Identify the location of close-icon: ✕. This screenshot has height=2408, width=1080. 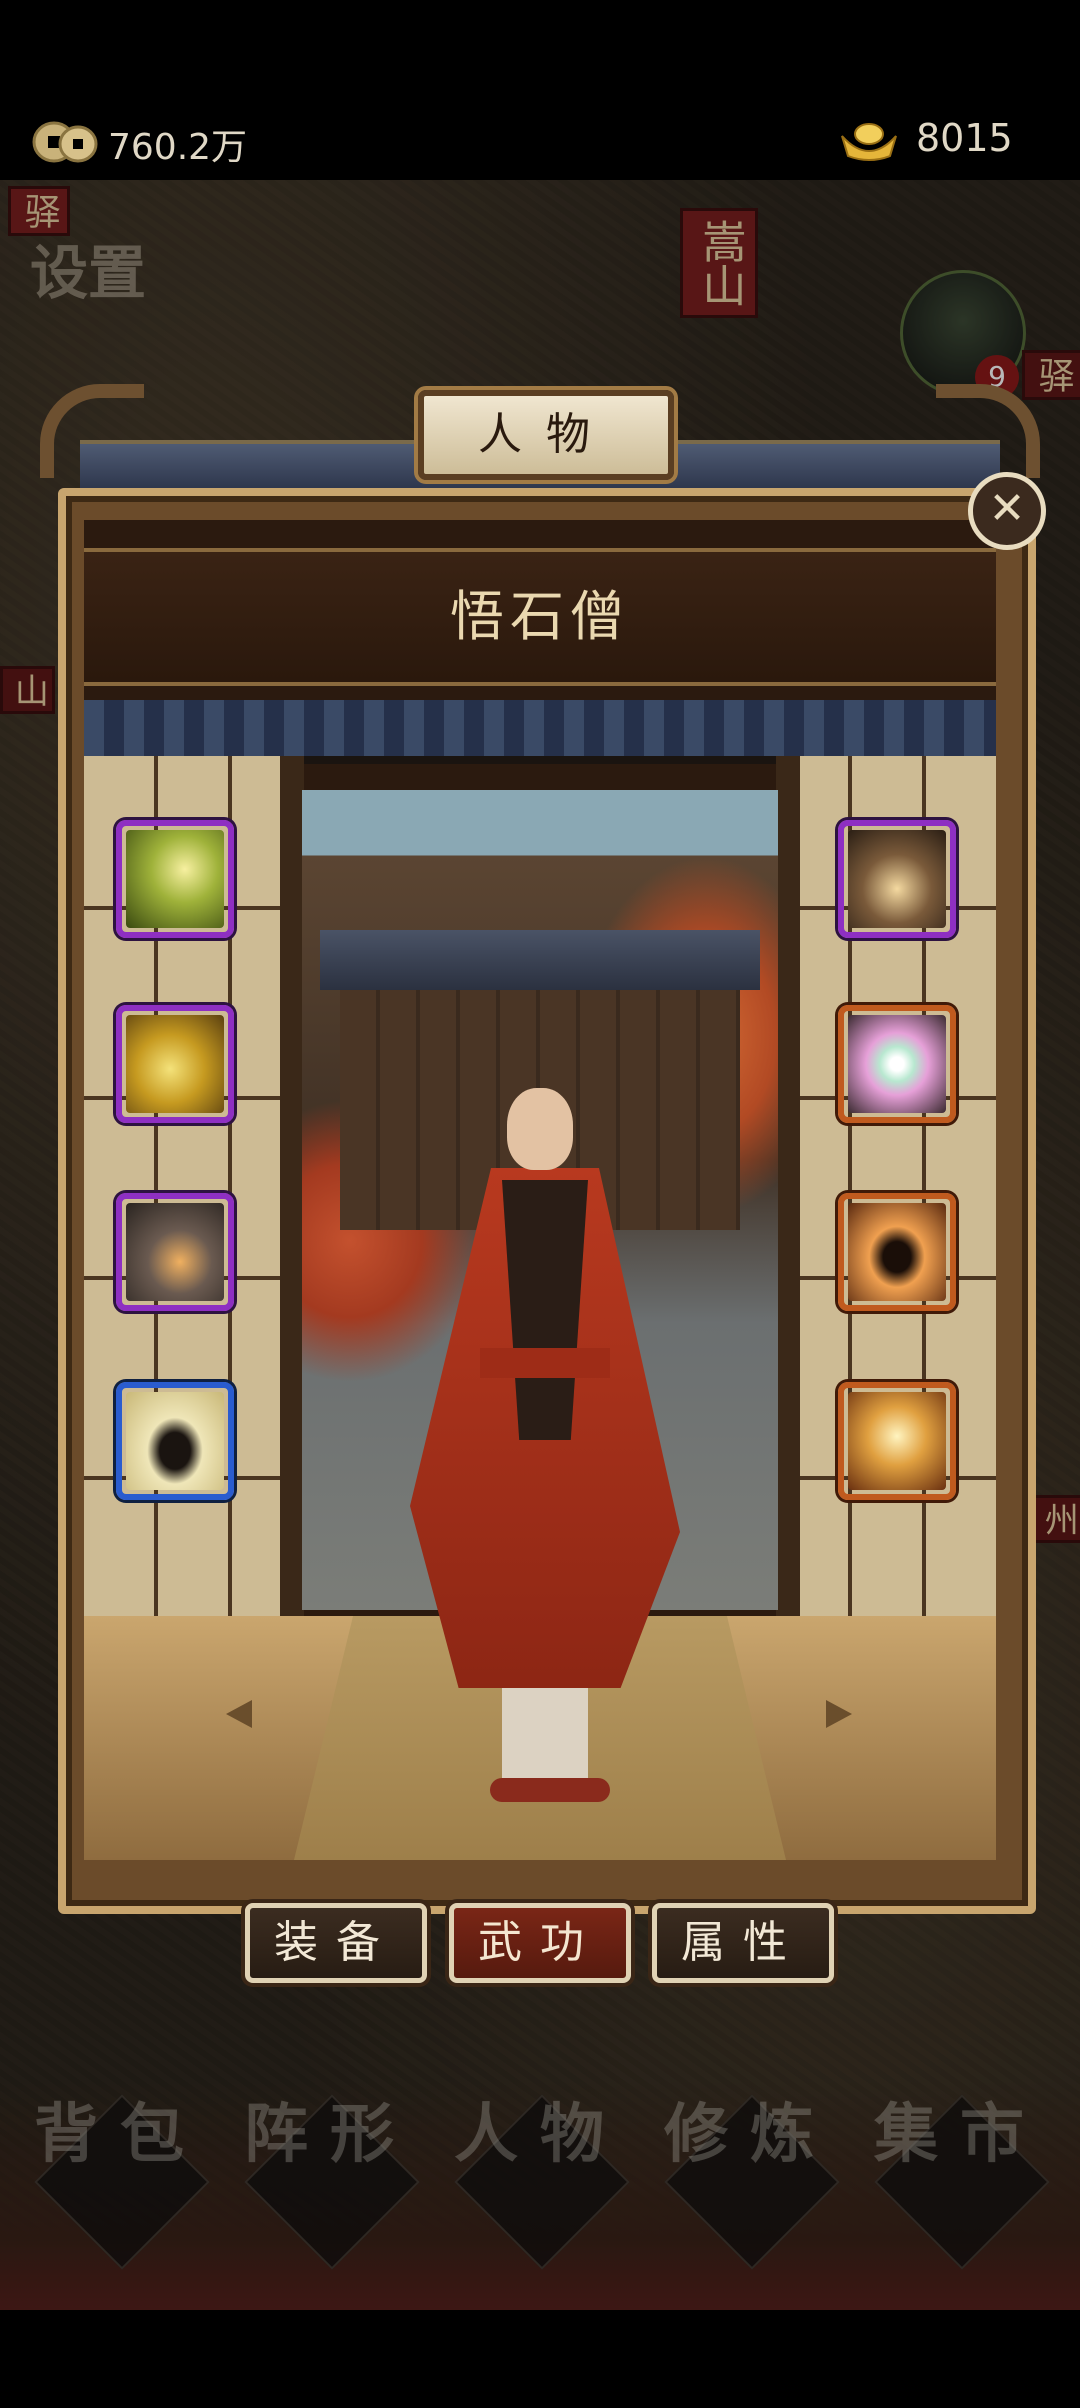
(1007, 508).